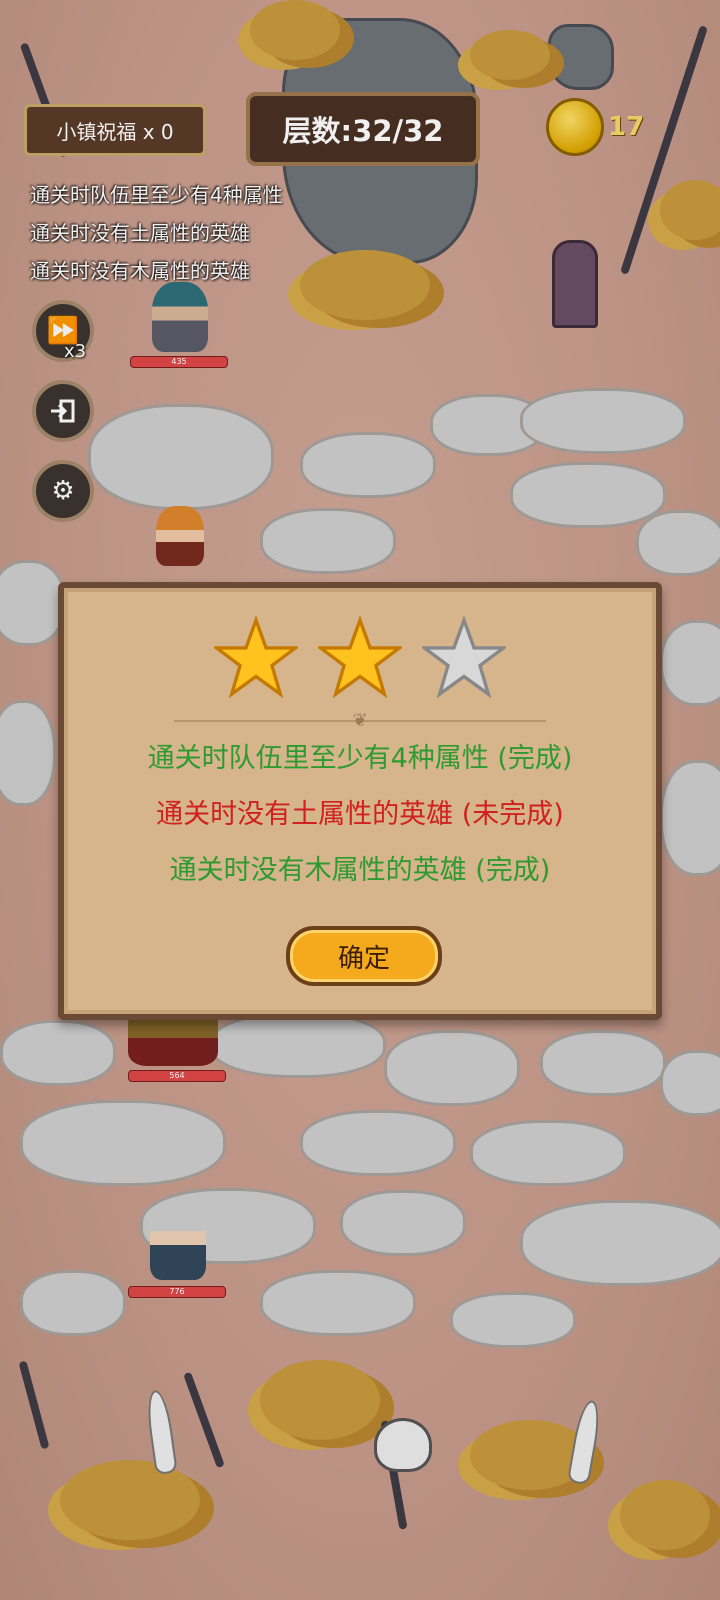 This screenshot has width=720, height=1600. I want to click on result-line: 通关时队伍里至少有4种属性 (完成), so click(360, 758).